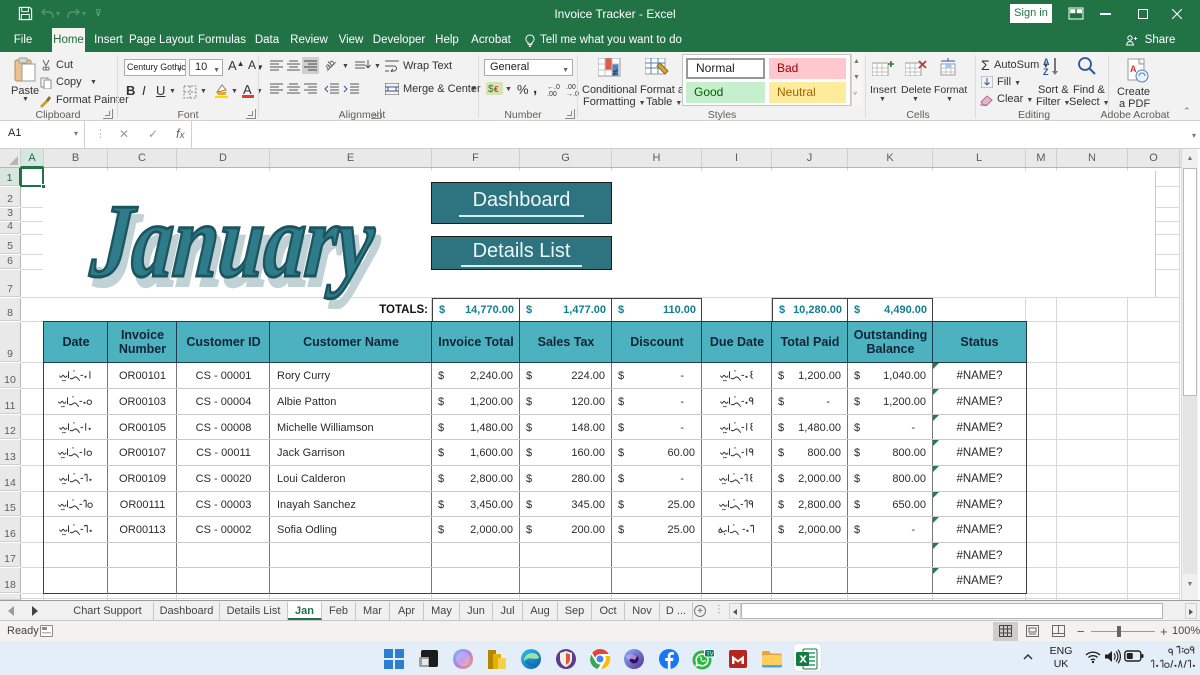 Image resolution: width=1200 pixels, height=675 pixels. Describe the element at coordinates (1046, 71) in the screenshot. I see `svg-text: Z` at that location.